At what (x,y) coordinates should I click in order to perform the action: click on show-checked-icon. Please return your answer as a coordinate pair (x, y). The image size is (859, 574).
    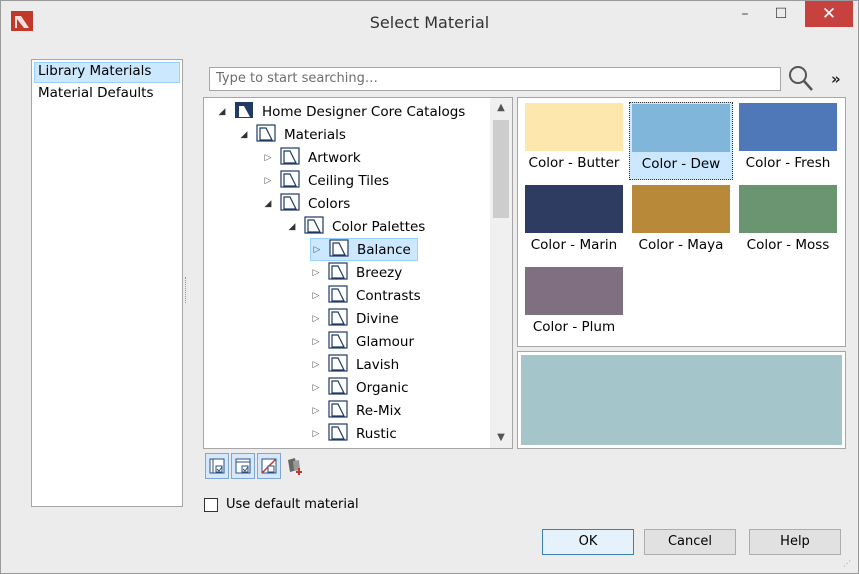
    Looking at the image, I should click on (243, 466).